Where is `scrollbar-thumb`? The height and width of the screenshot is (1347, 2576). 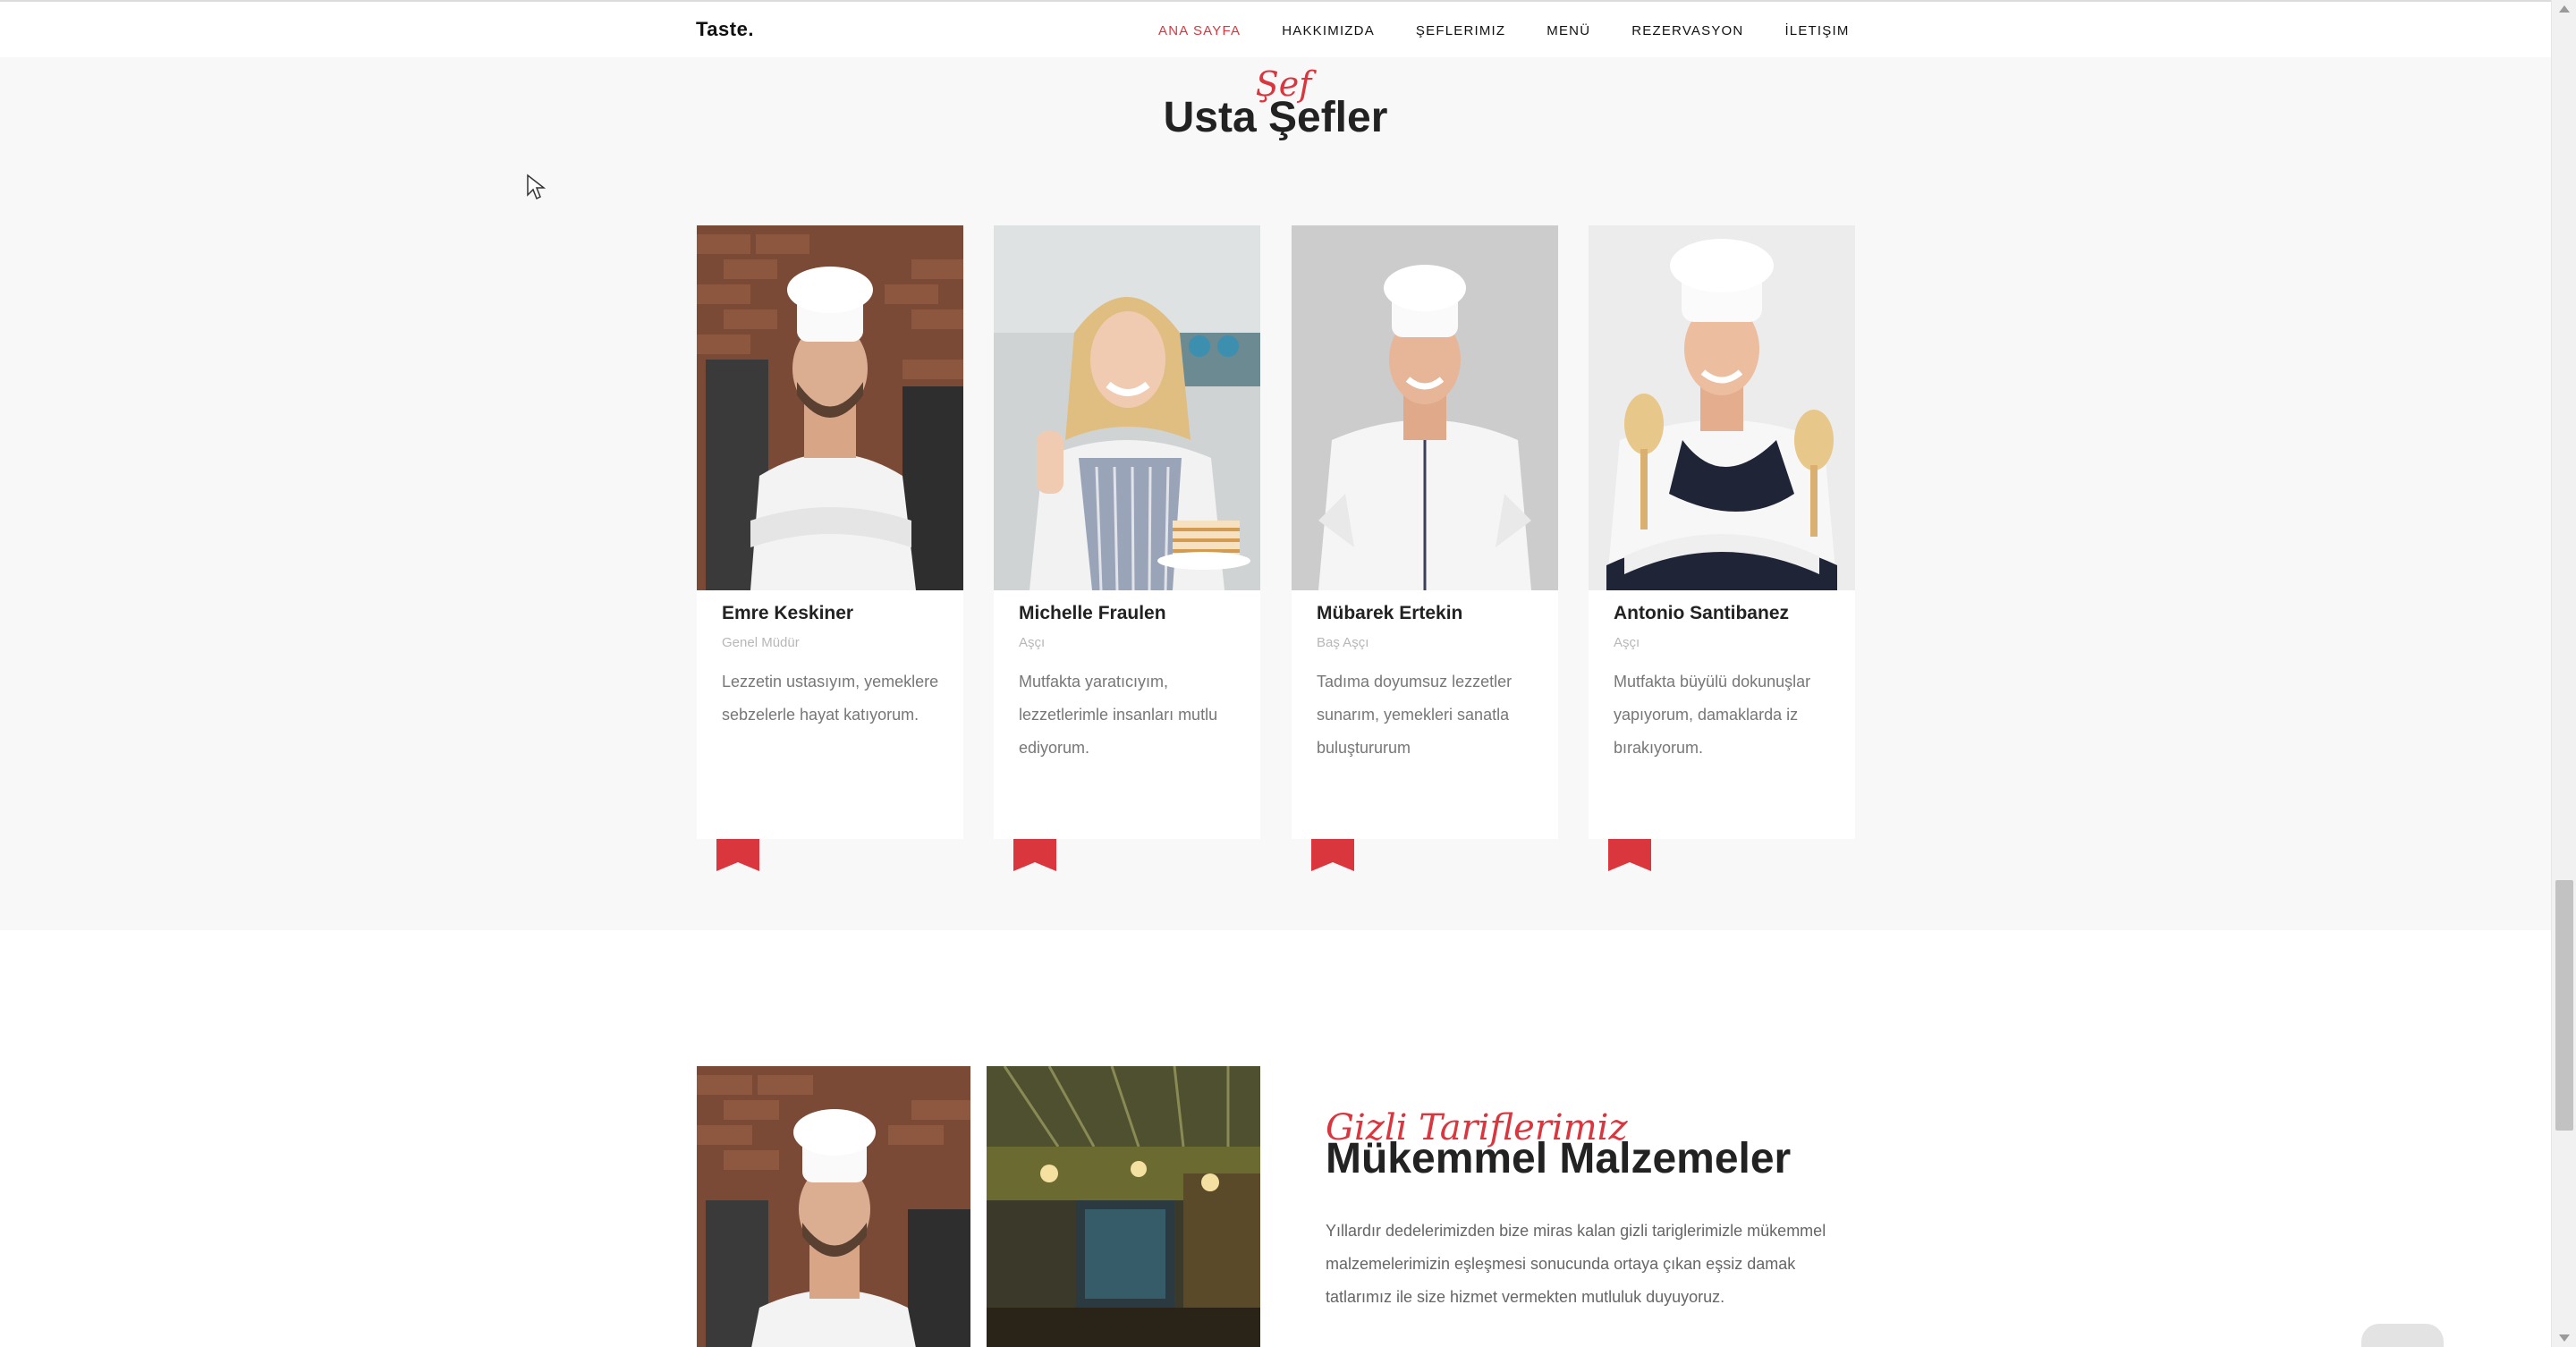
scrollbar-thumb is located at coordinates (2564, 1005).